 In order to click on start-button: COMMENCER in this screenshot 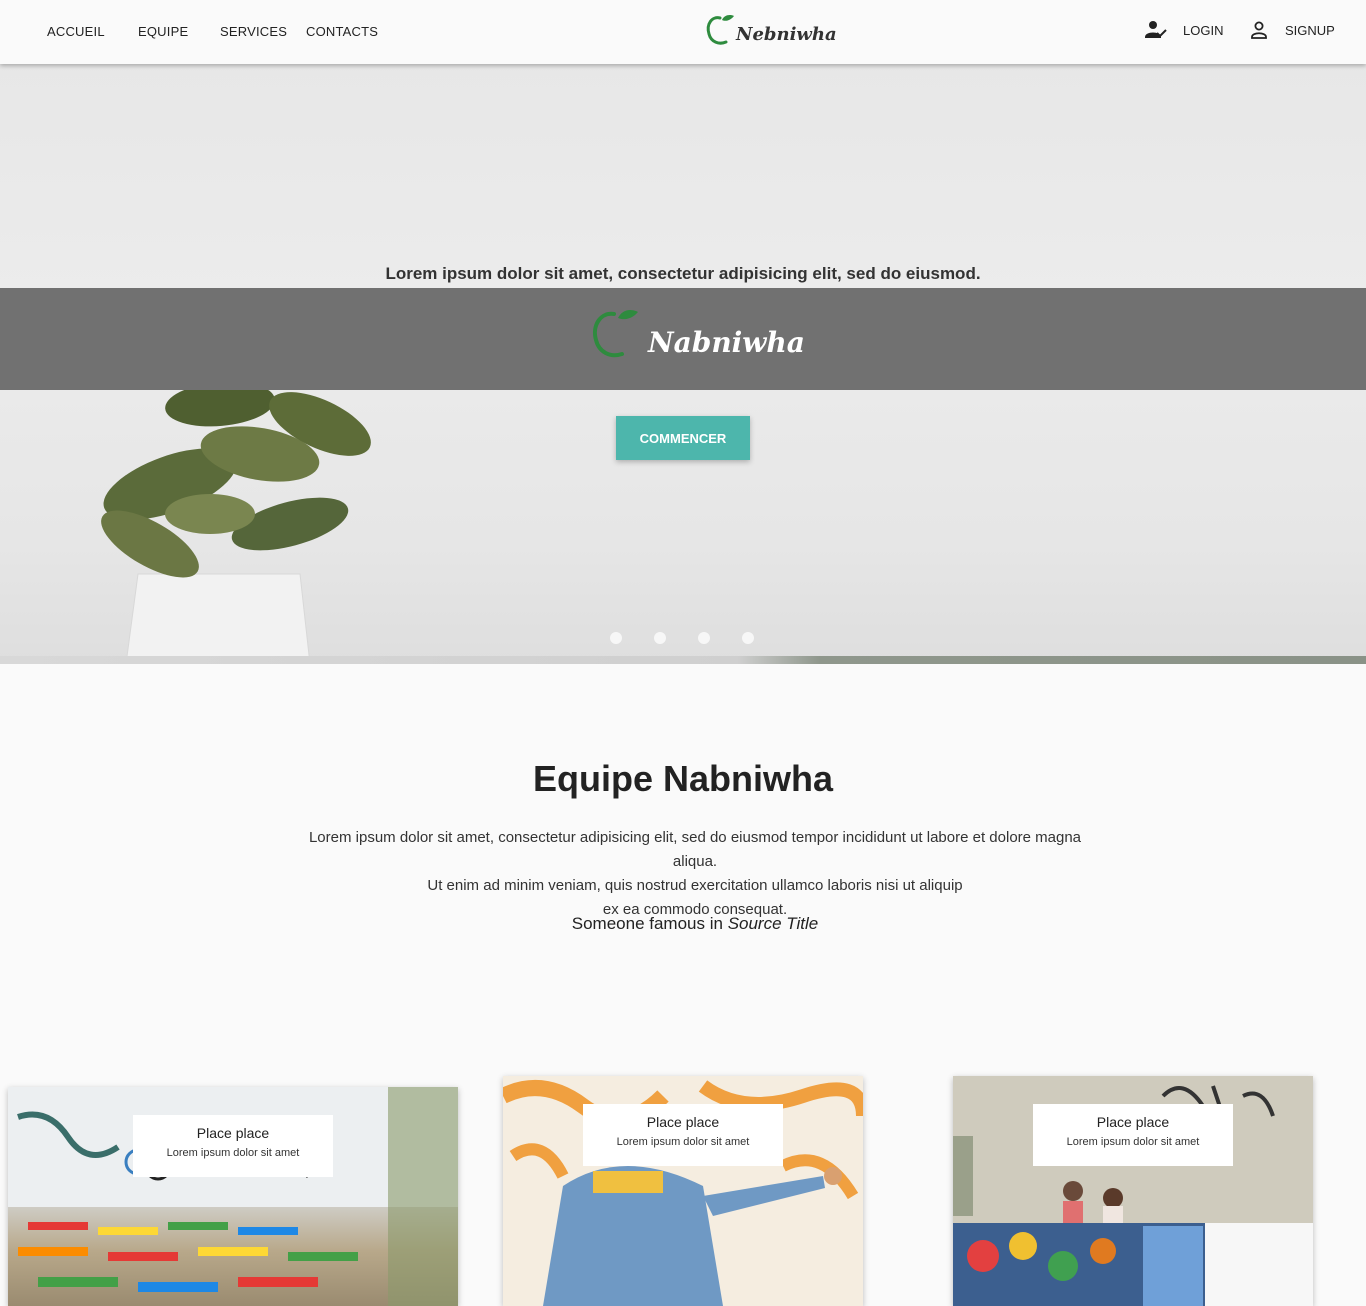, I will do `click(683, 438)`.